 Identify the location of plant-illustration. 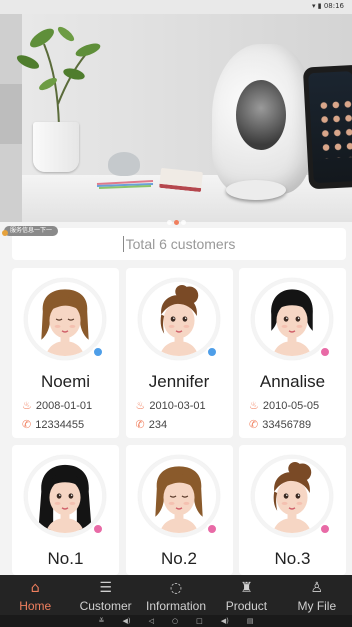
(58, 76).